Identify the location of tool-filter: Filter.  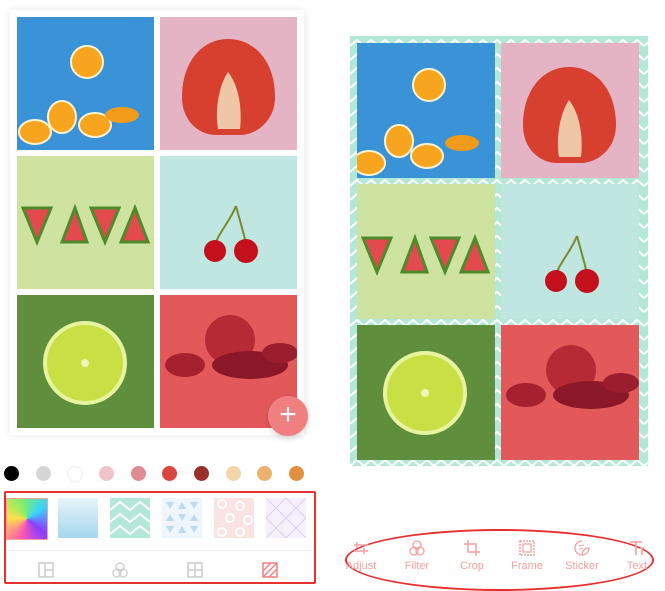
(417, 551).